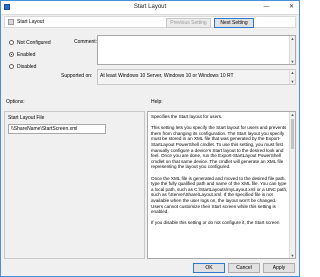 The height and width of the screenshot is (277, 320). What do you see at coordinates (11, 22) in the screenshot?
I see `policy-setting-icon` at bounding box center [11, 22].